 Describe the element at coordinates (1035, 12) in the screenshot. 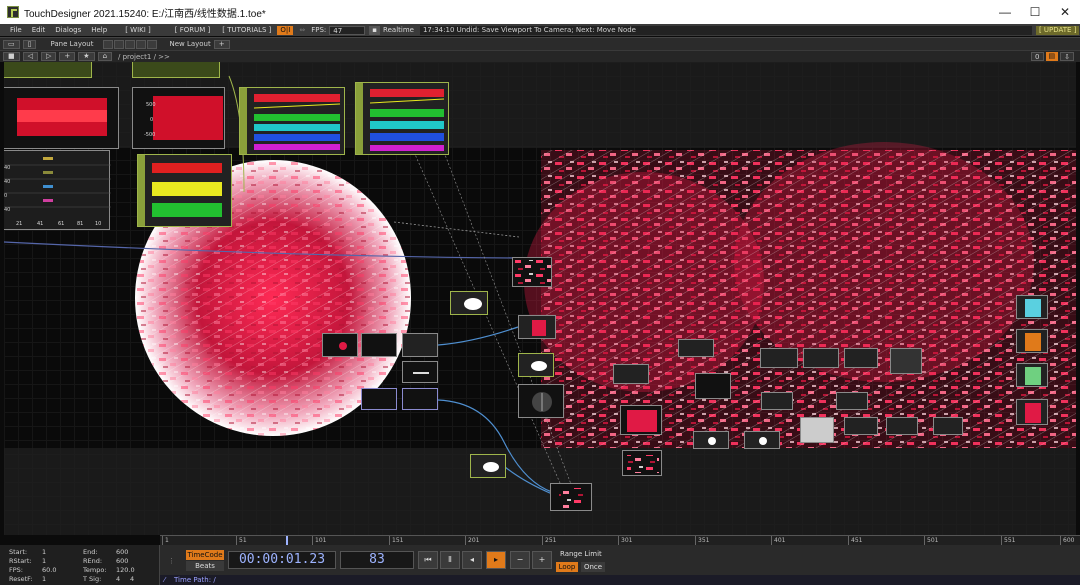

I see `maximize-button: ☐` at that location.